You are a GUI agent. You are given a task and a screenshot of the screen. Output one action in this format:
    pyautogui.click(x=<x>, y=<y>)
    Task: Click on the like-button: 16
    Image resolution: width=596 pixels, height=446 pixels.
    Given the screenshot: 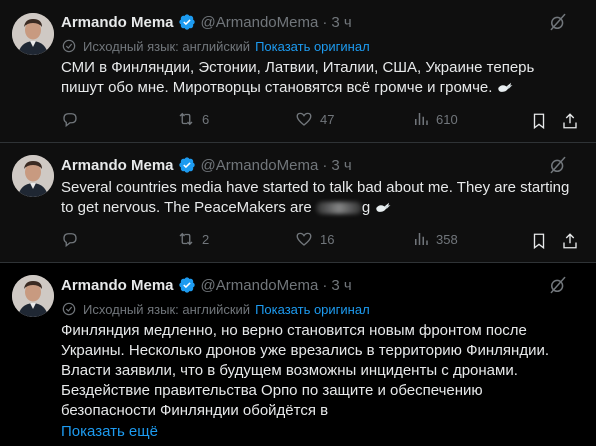 What is the action you would take?
    pyautogui.click(x=314, y=239)
    